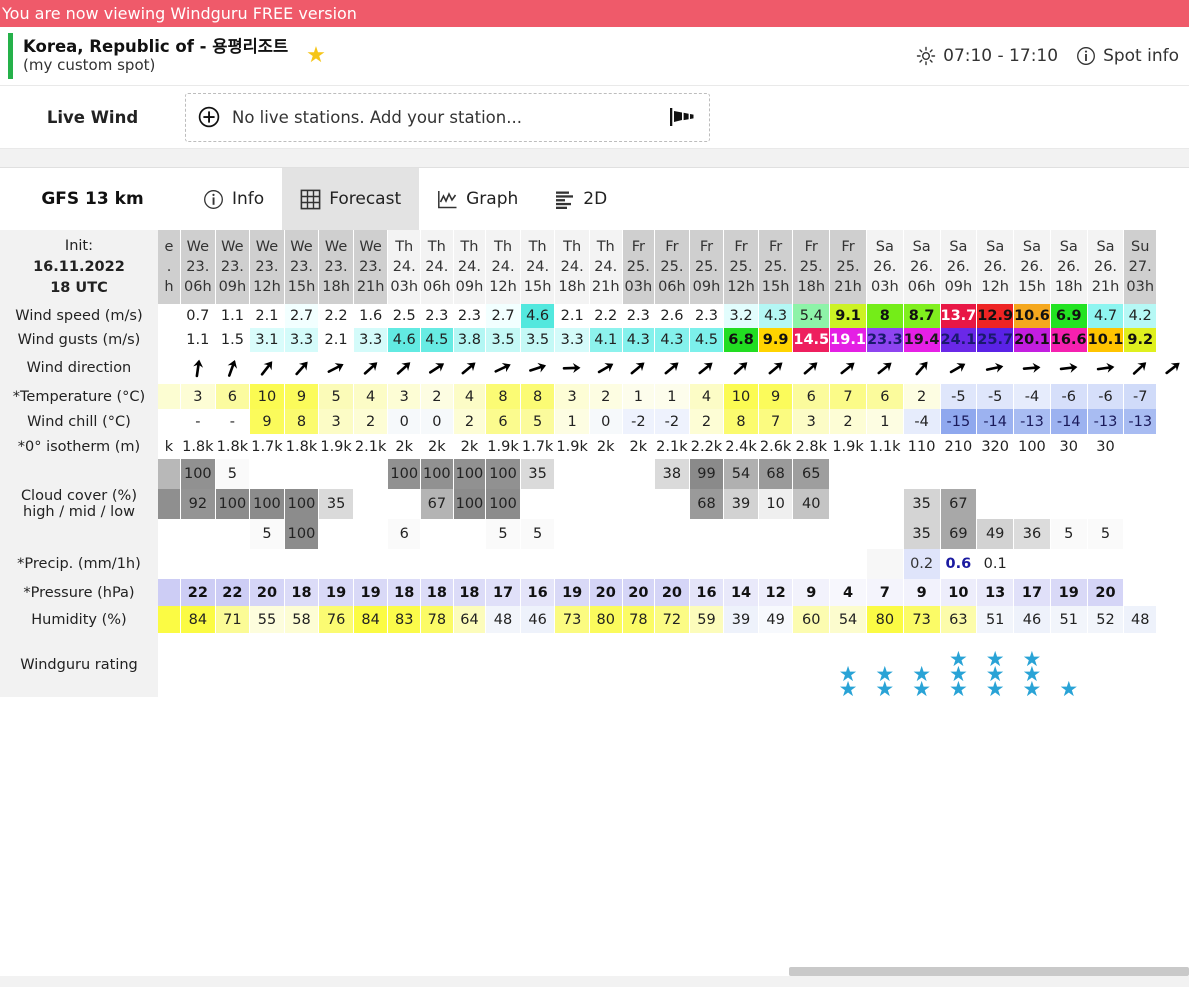  Describe the element at coordinates (248, 199) in the screenshot. I see `tab-info-label: Info` at that location.